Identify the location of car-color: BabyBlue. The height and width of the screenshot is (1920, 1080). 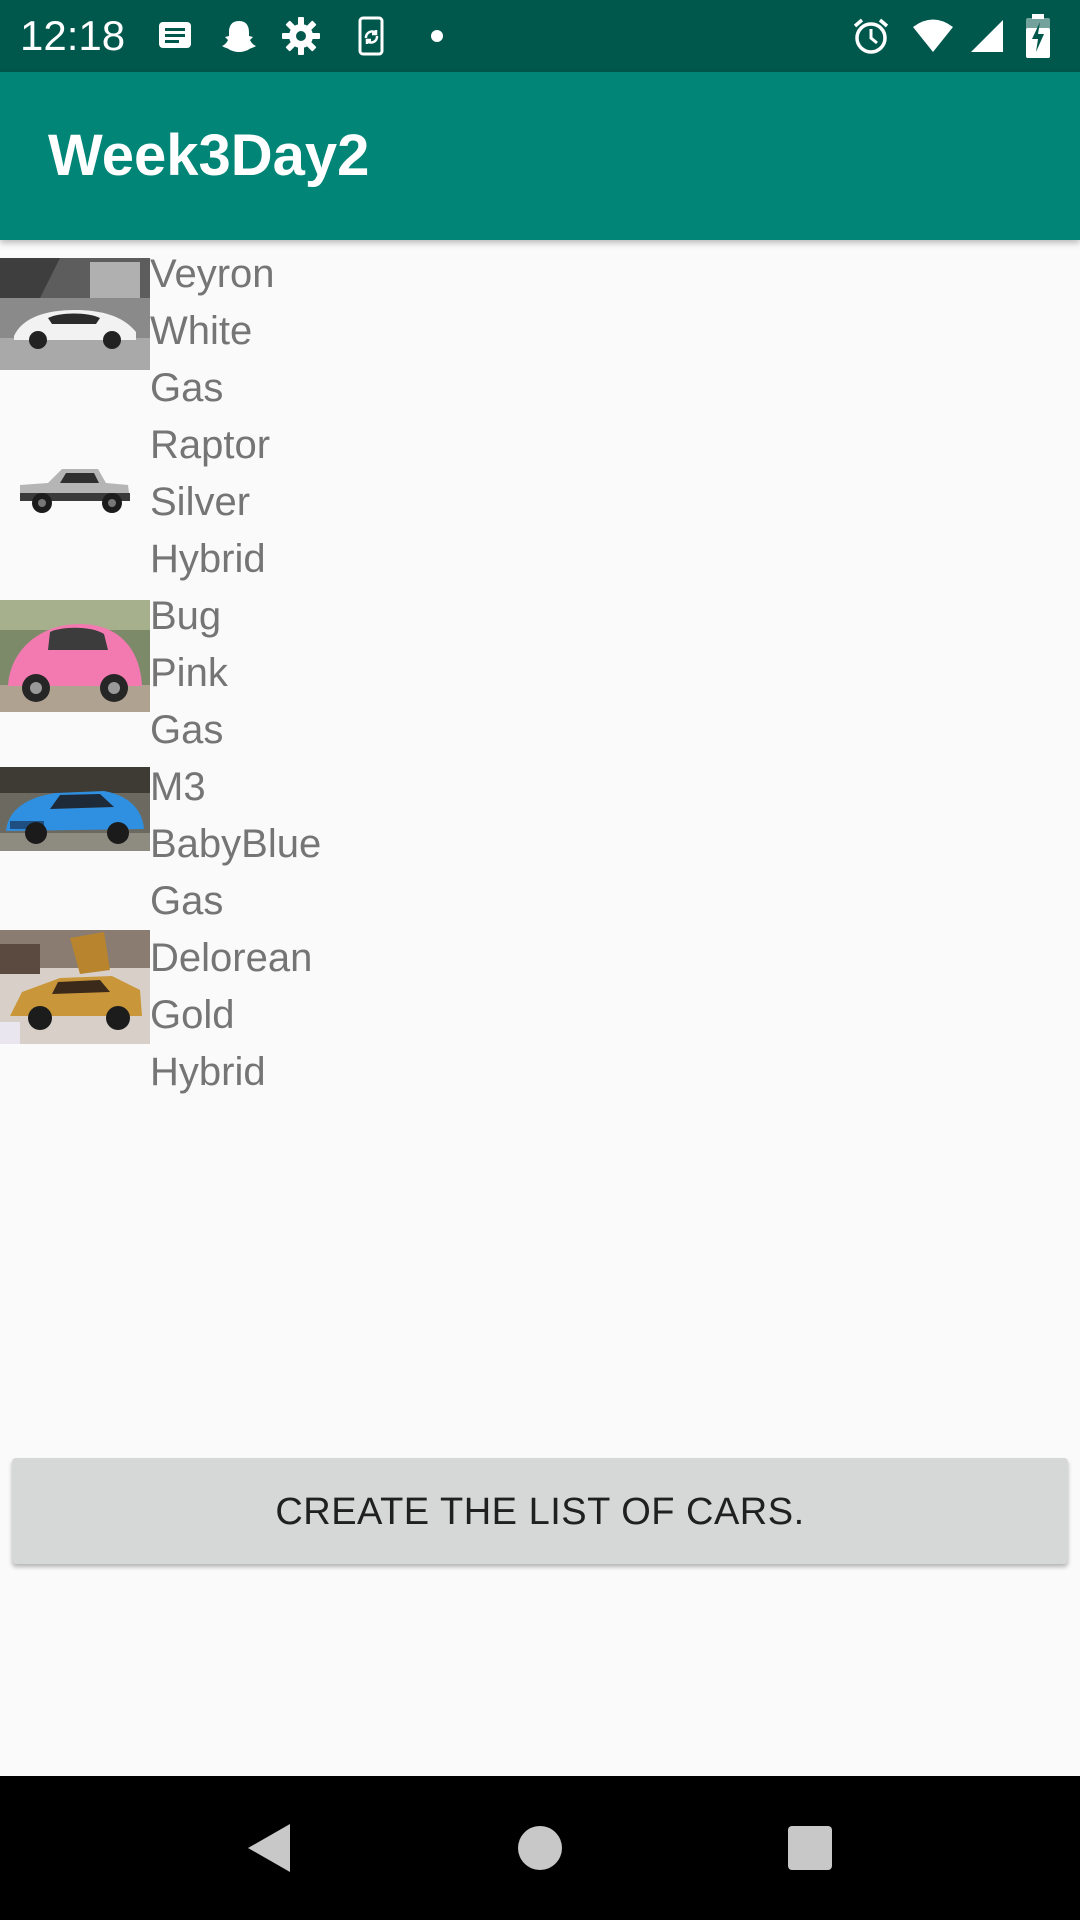
(236, 844).